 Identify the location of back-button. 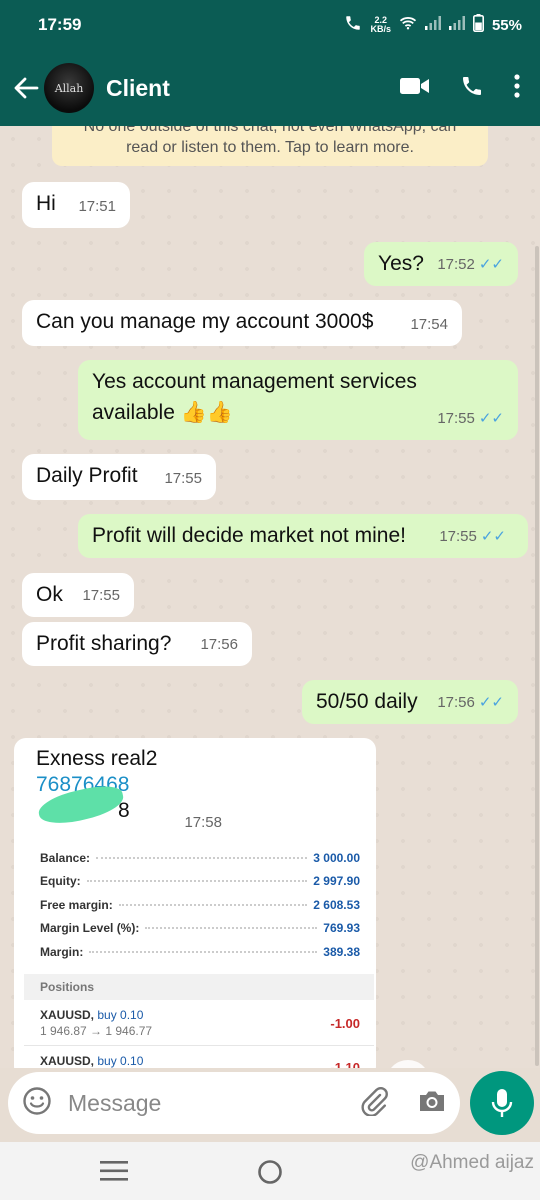
(22, 88).